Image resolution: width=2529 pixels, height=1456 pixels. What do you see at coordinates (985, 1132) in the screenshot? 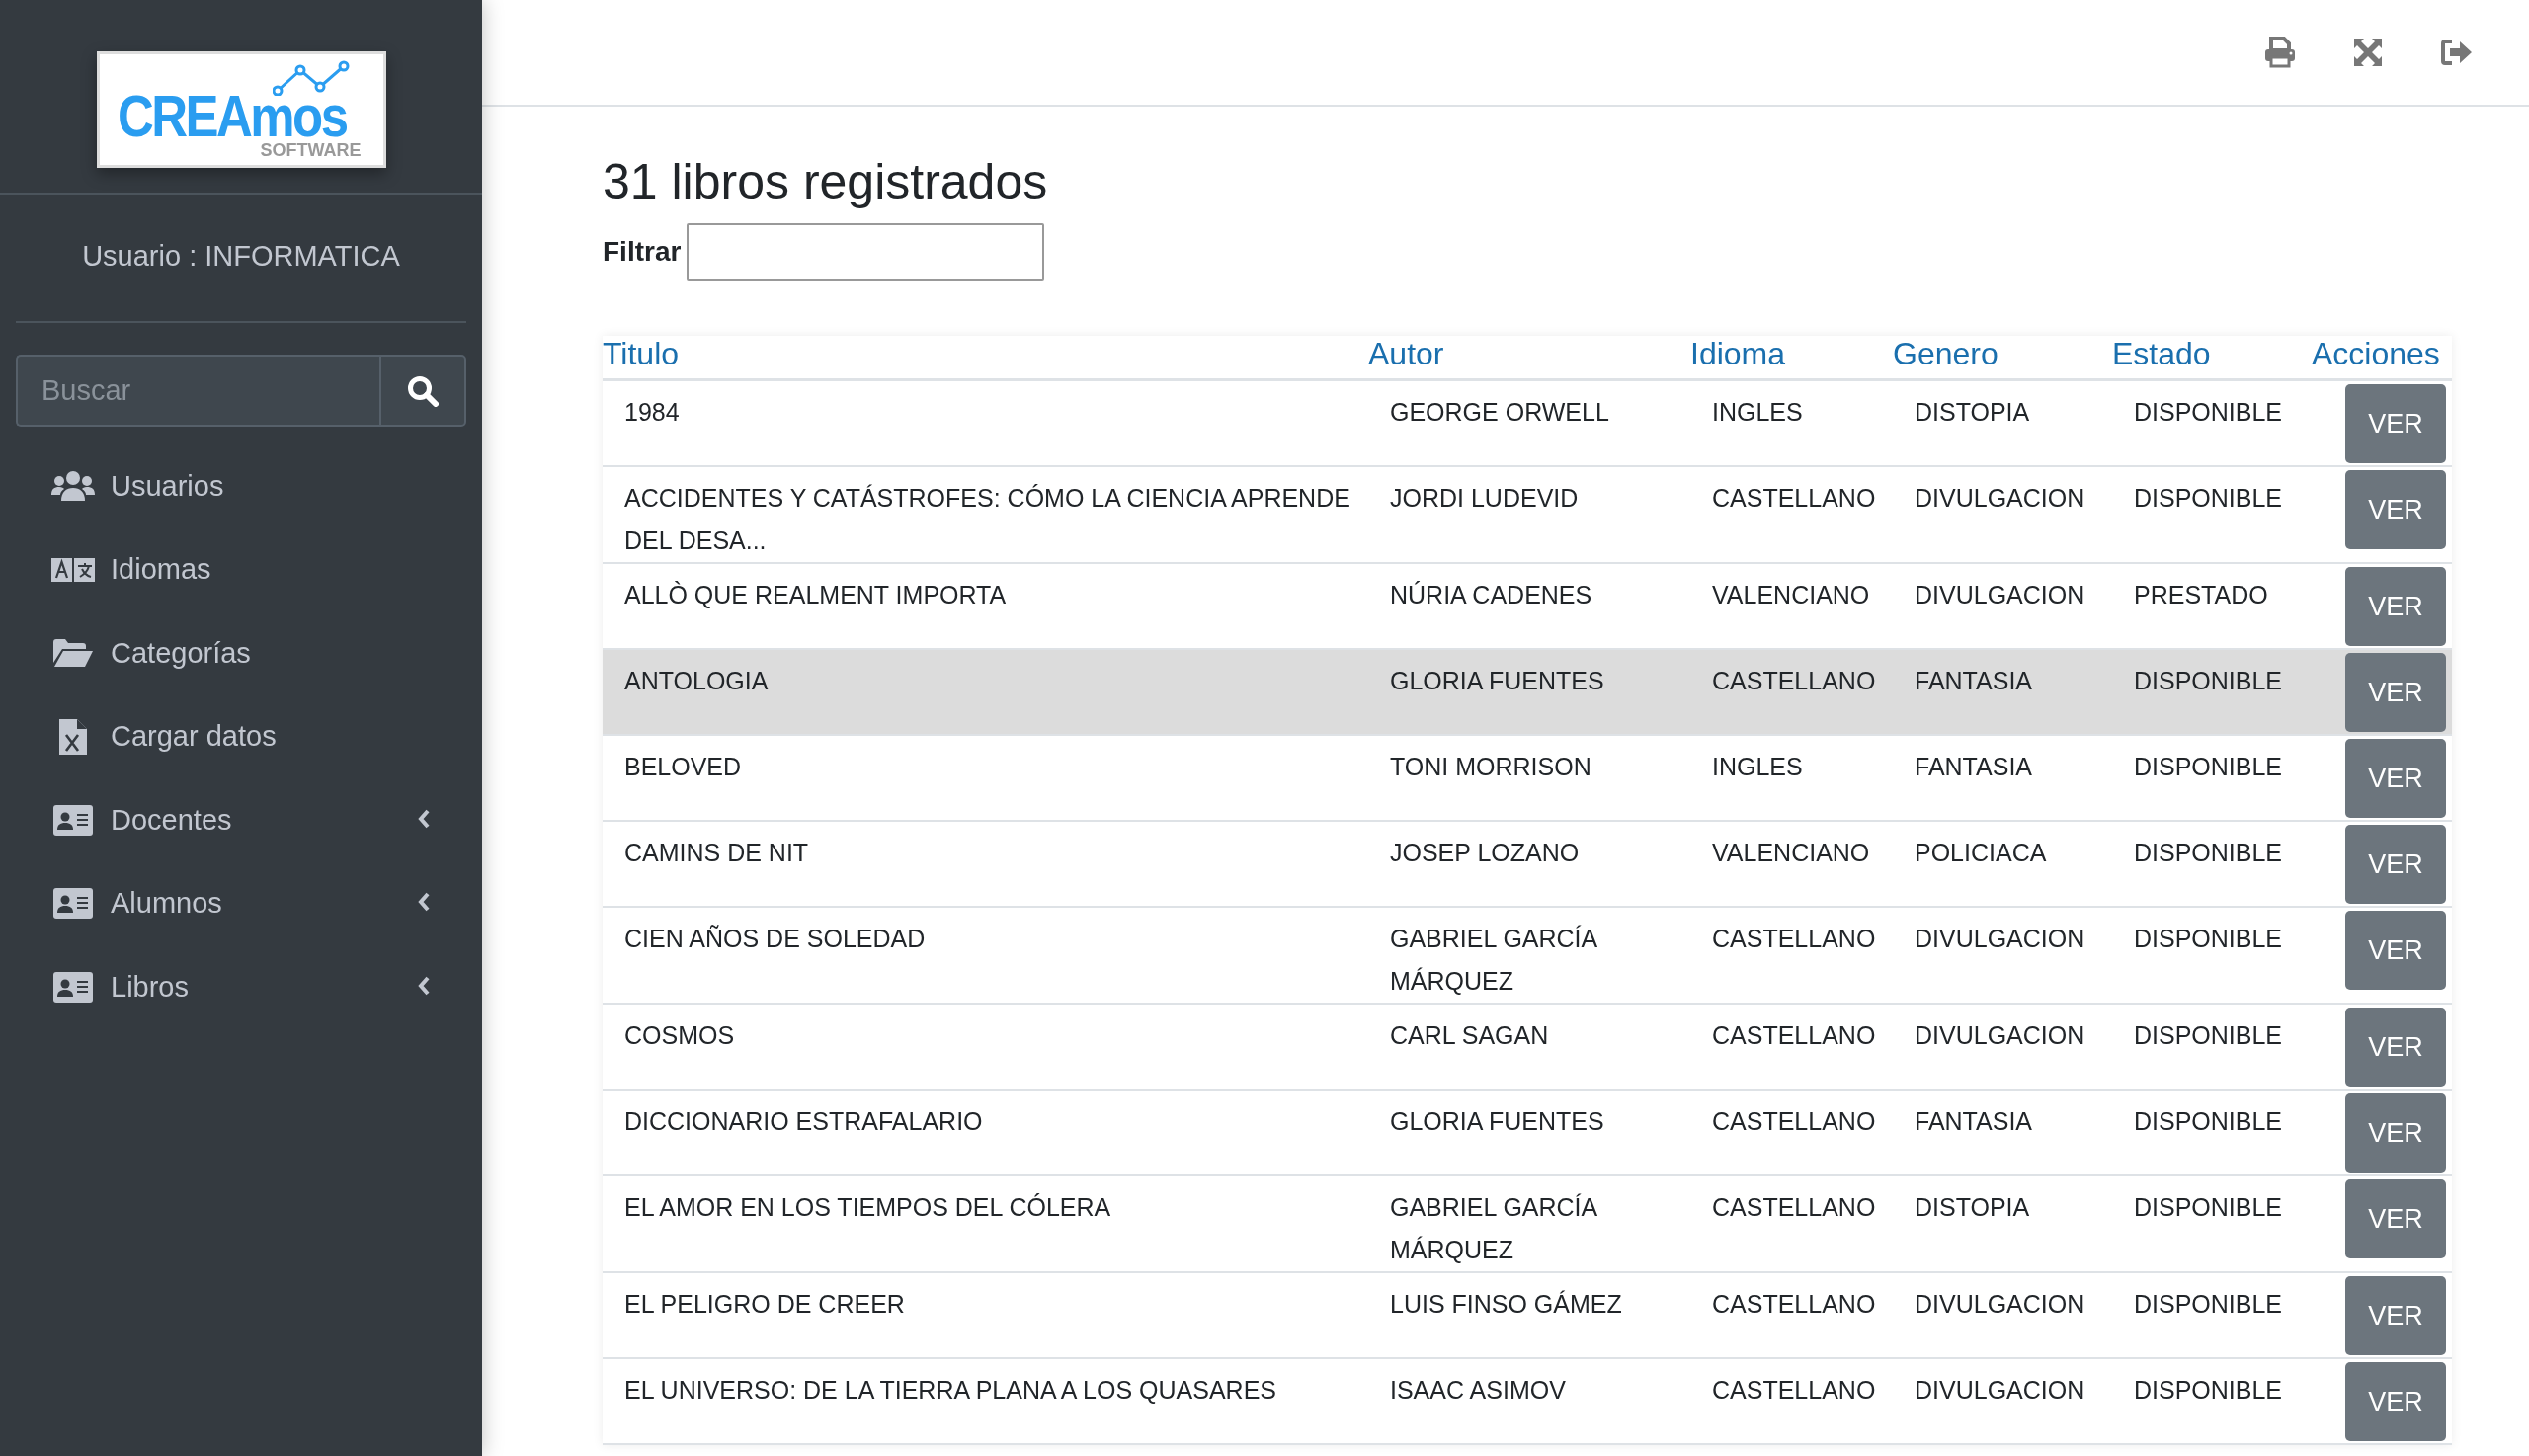
I see `table-cell: DICCIONARIO ESTRAFALARIO` at bounding box center [985, 1132].